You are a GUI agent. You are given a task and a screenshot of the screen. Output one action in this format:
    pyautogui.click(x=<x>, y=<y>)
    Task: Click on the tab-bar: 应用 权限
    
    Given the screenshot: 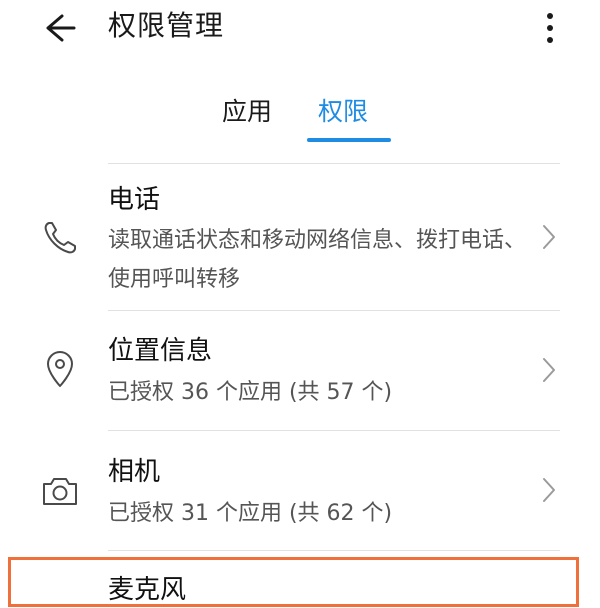 What is the action you would take?
    pyautogui.click(x=300, y=117)
    